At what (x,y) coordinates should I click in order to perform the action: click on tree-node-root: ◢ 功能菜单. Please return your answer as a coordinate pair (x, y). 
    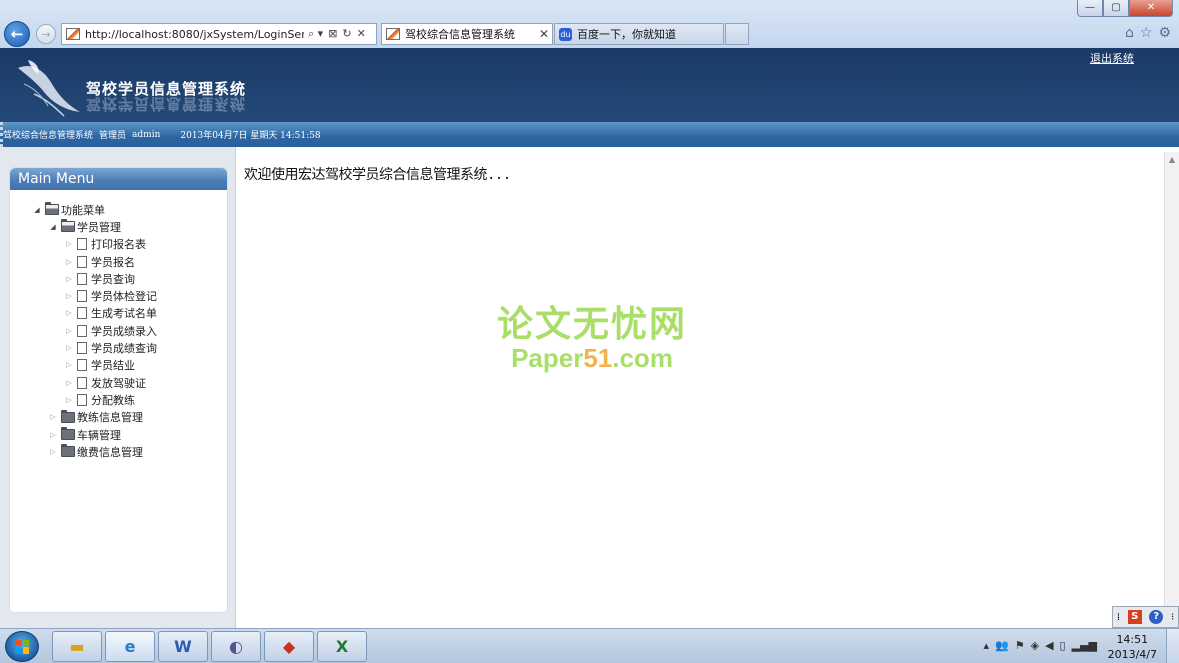
    Looking at the image, I should click on (94, 209).